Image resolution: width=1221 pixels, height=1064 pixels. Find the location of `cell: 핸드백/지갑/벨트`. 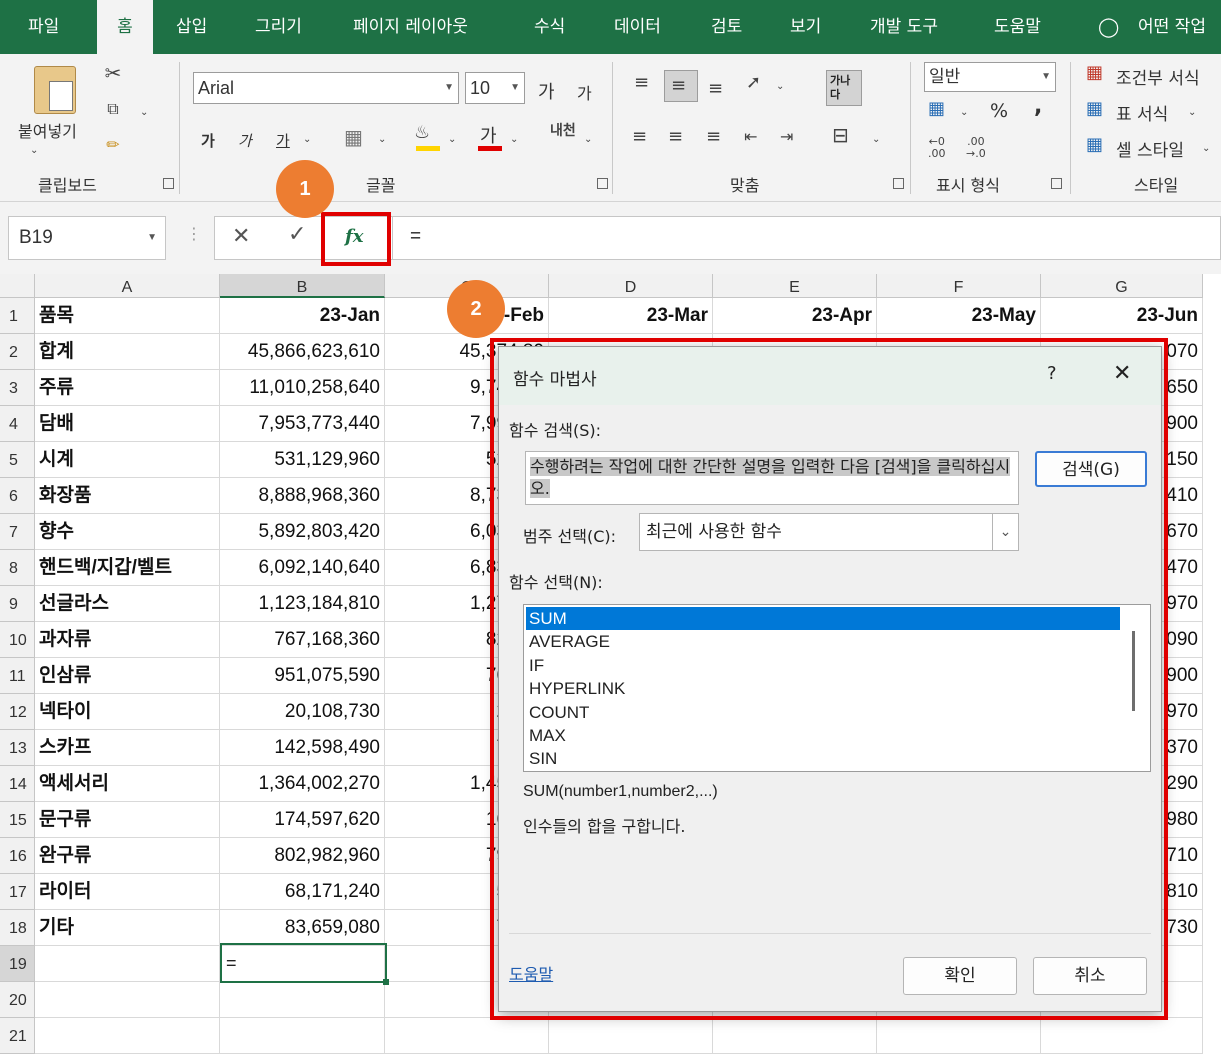

cell: 핸드백/지갑/벨트 is located at coordinates (127, 568).